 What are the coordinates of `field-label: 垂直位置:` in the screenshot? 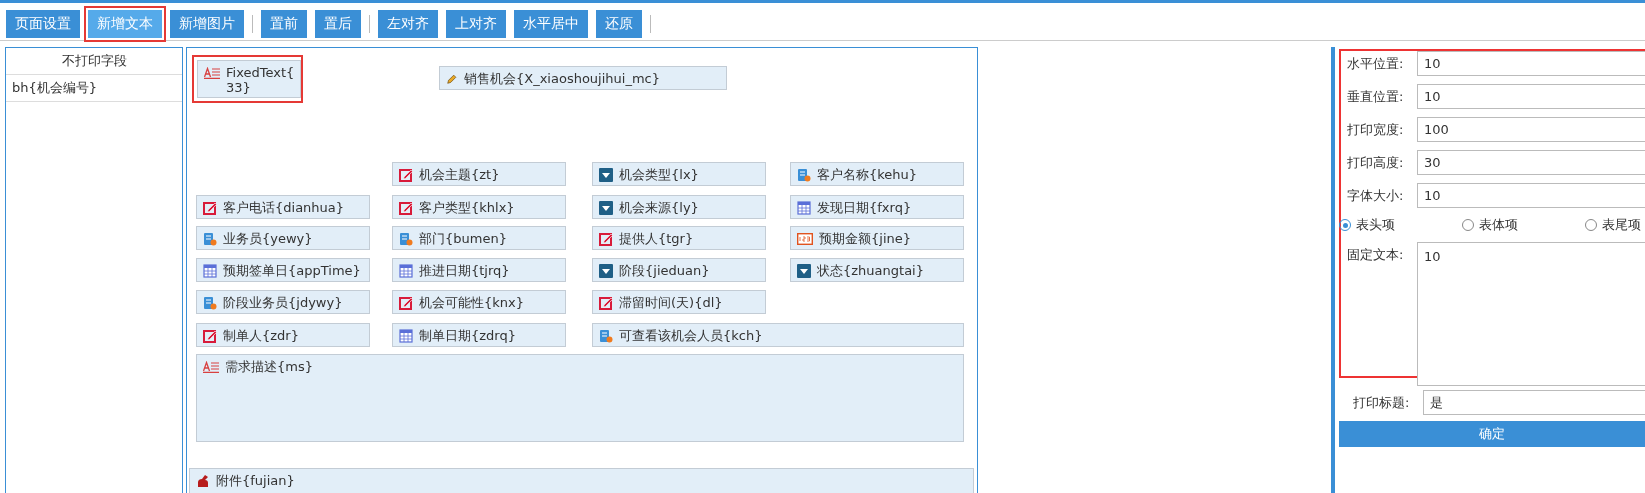 It's located at (1376, 97).